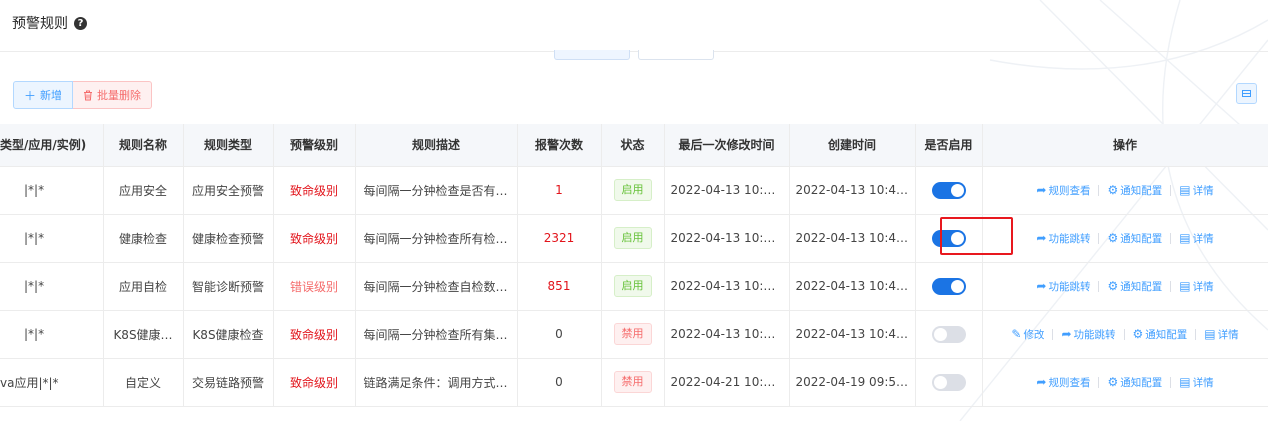  Describe the element at coordinates (559, 190) in the screenshot. I see `alert-count-cell: 1` at that location.